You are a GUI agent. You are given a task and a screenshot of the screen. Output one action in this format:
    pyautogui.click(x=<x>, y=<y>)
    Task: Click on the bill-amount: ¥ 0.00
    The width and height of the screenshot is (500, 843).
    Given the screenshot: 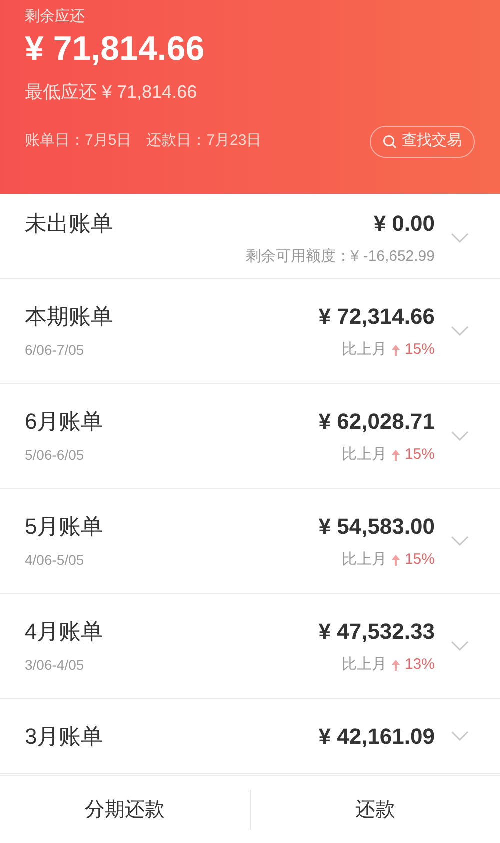 What is the action you would take?
    pyautogui.click(x=404, y=224)
    